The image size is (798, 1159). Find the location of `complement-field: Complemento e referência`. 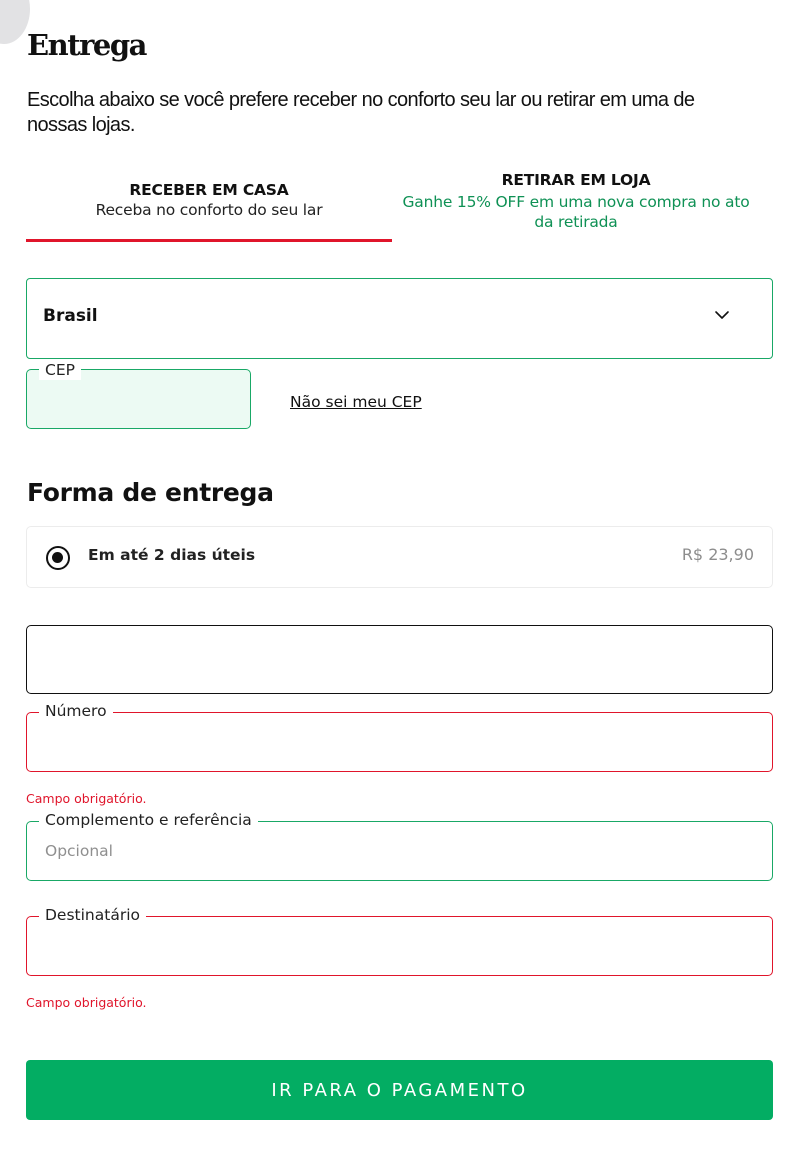

complement-field: Complemento e referência is located at coordinates (399, 845).